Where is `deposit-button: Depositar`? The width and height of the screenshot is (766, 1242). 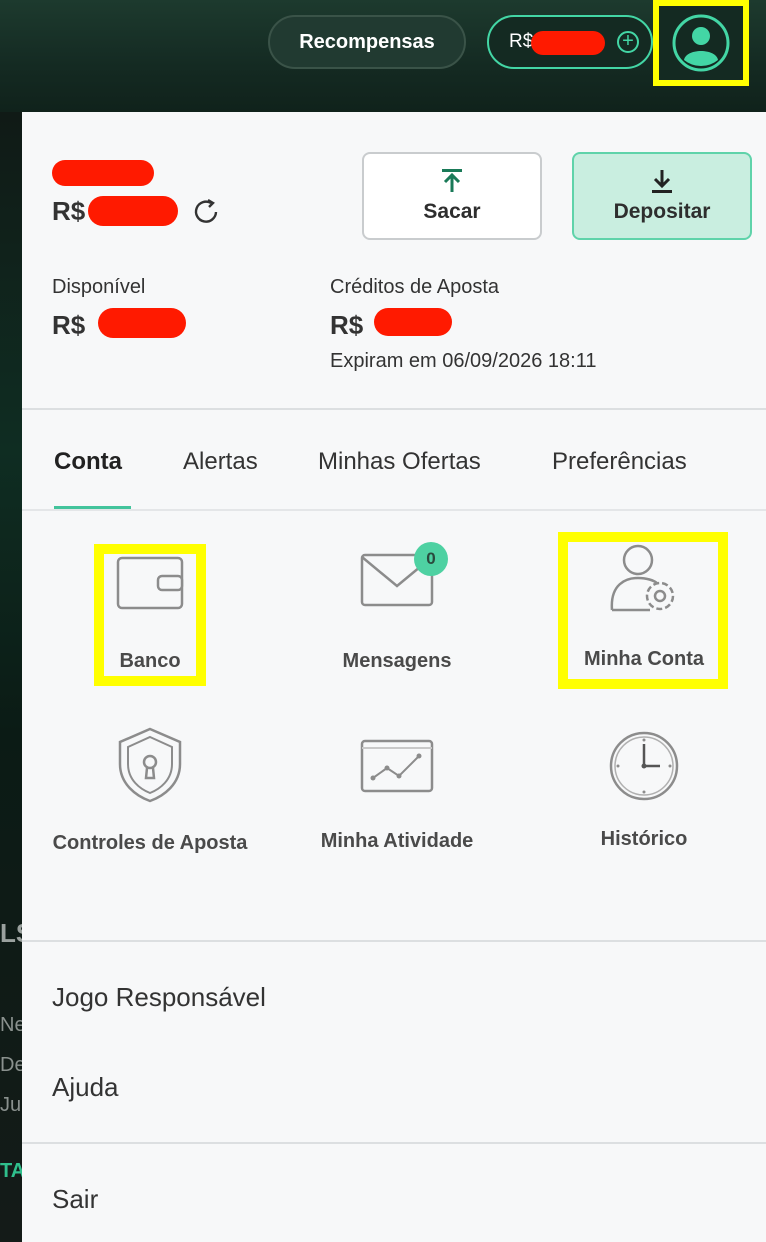
deposit-button: Depositar is located at coordinates (662, 196).